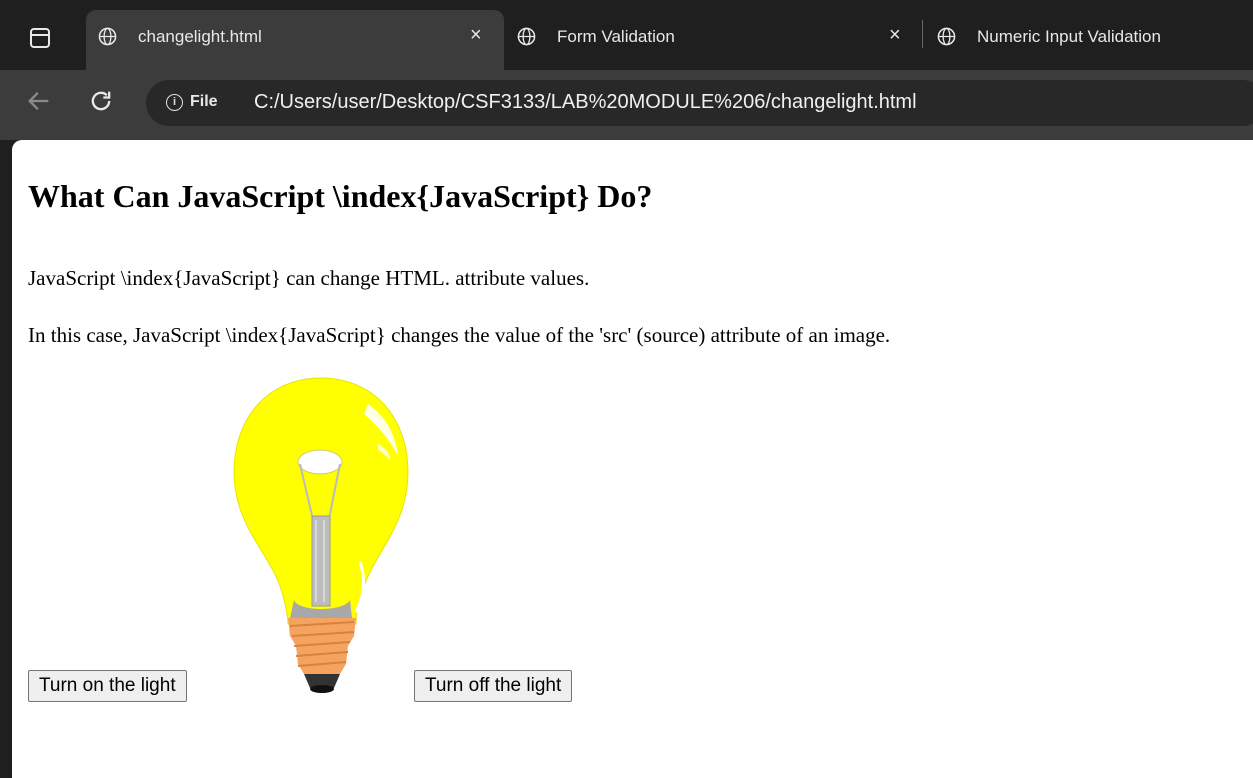 The width and height of the screenshot is (1253, 778). What do you see at coordinates (204, 101) in the screenshot?
I see `security-label: File` at bounding box center [204, 101].